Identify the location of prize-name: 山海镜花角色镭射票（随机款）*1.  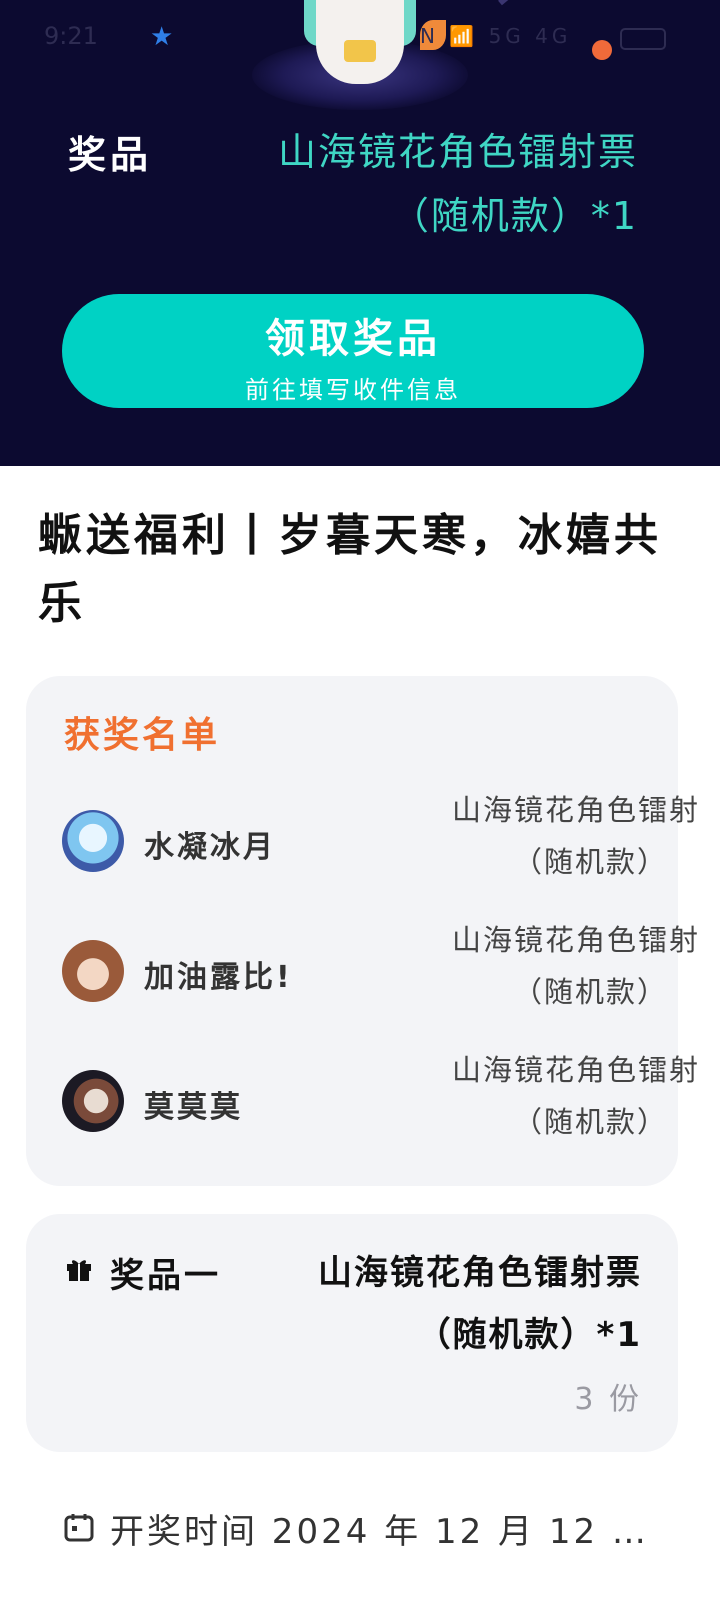
(457, 184).